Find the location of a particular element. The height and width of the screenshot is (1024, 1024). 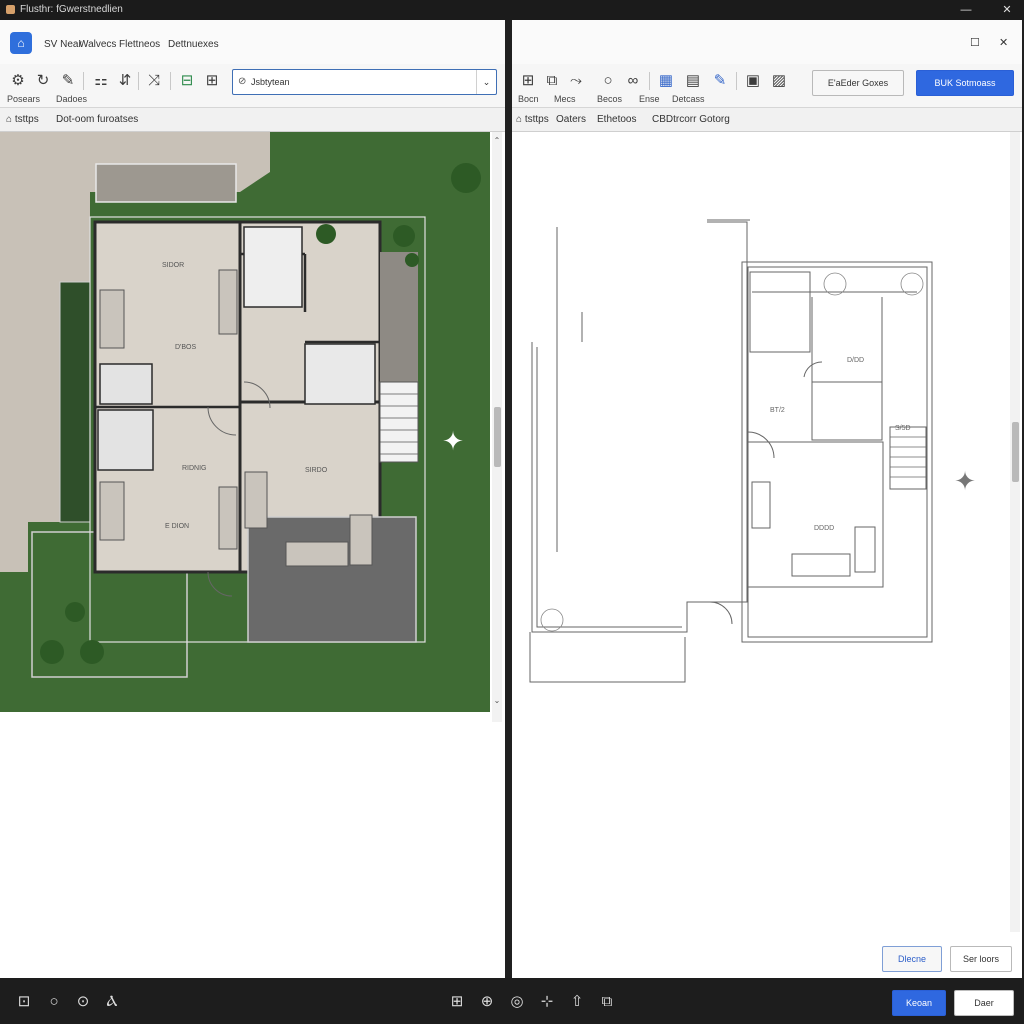

room-label-5: E DION is located at coordinates (177, 526).